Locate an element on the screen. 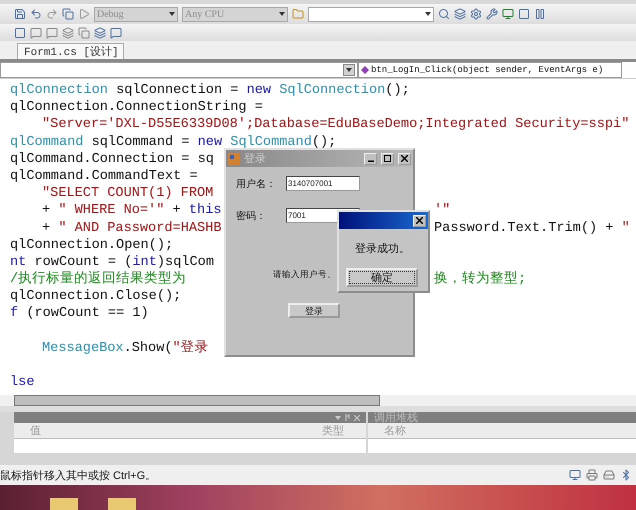 Image resolution: width=636 pixels, height=510 pixels. code-line: MessageBox.Show("登录 is located at coordinates (125, 348).